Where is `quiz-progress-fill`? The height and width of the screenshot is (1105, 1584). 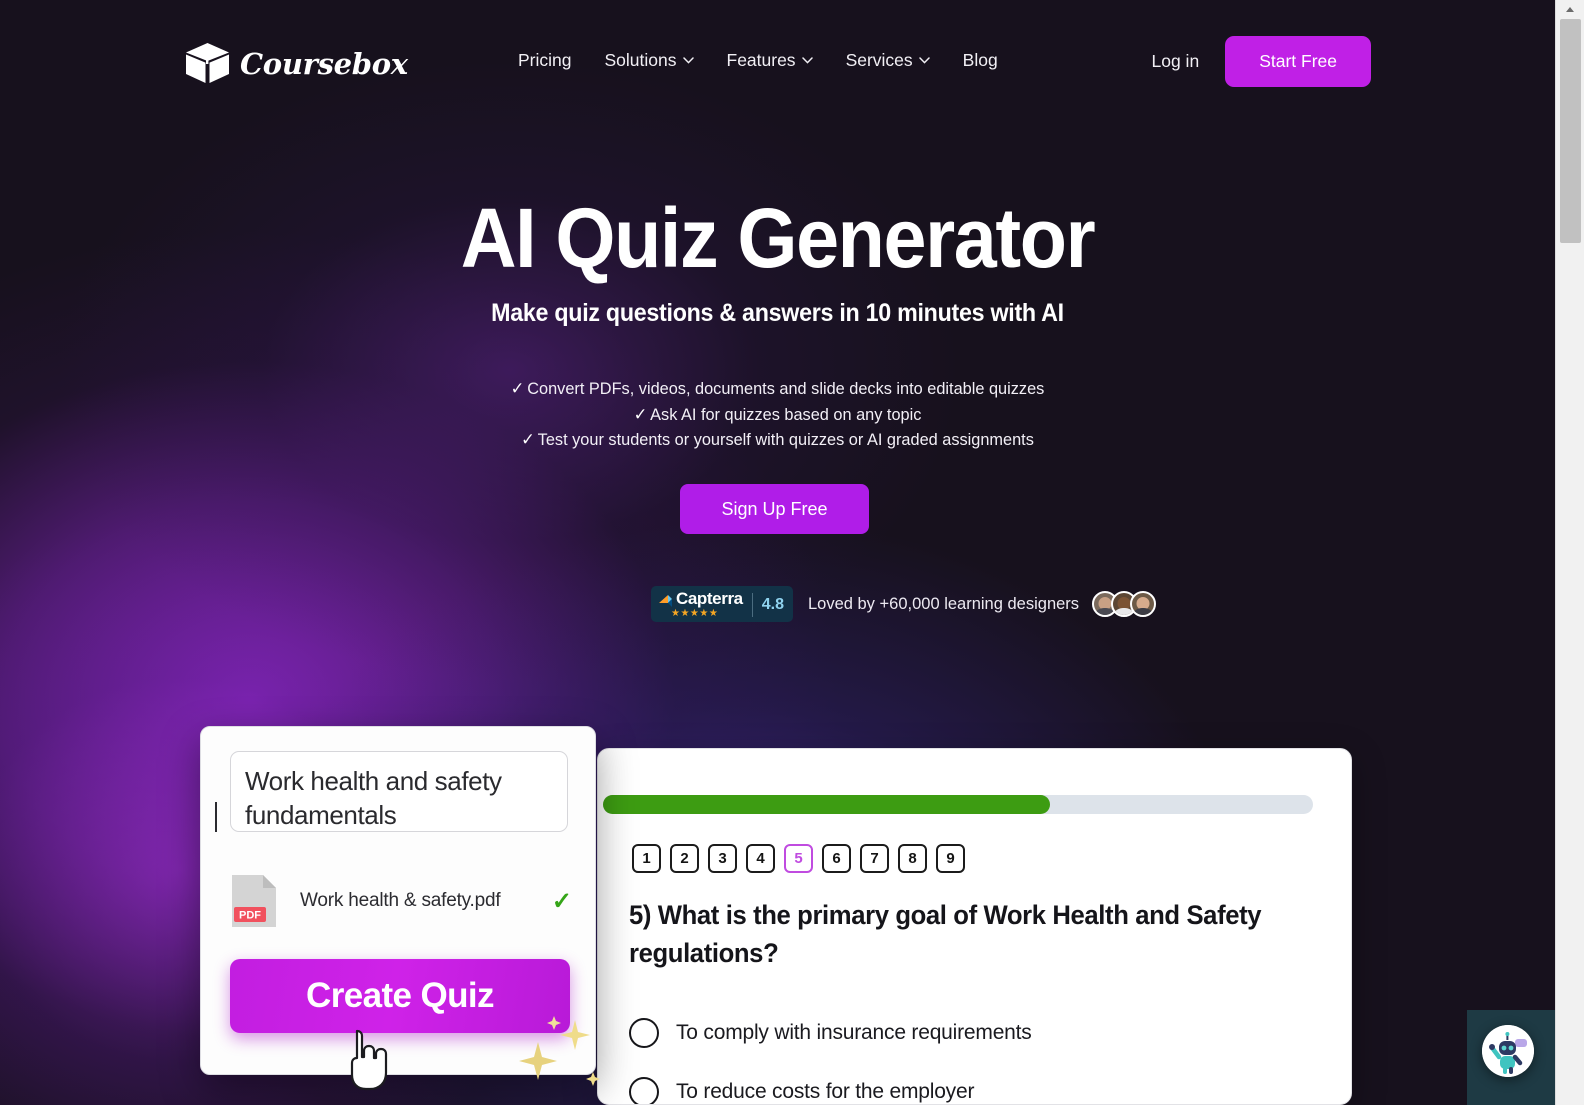
quiz-progress-fill is located at coordinates (827, 804).